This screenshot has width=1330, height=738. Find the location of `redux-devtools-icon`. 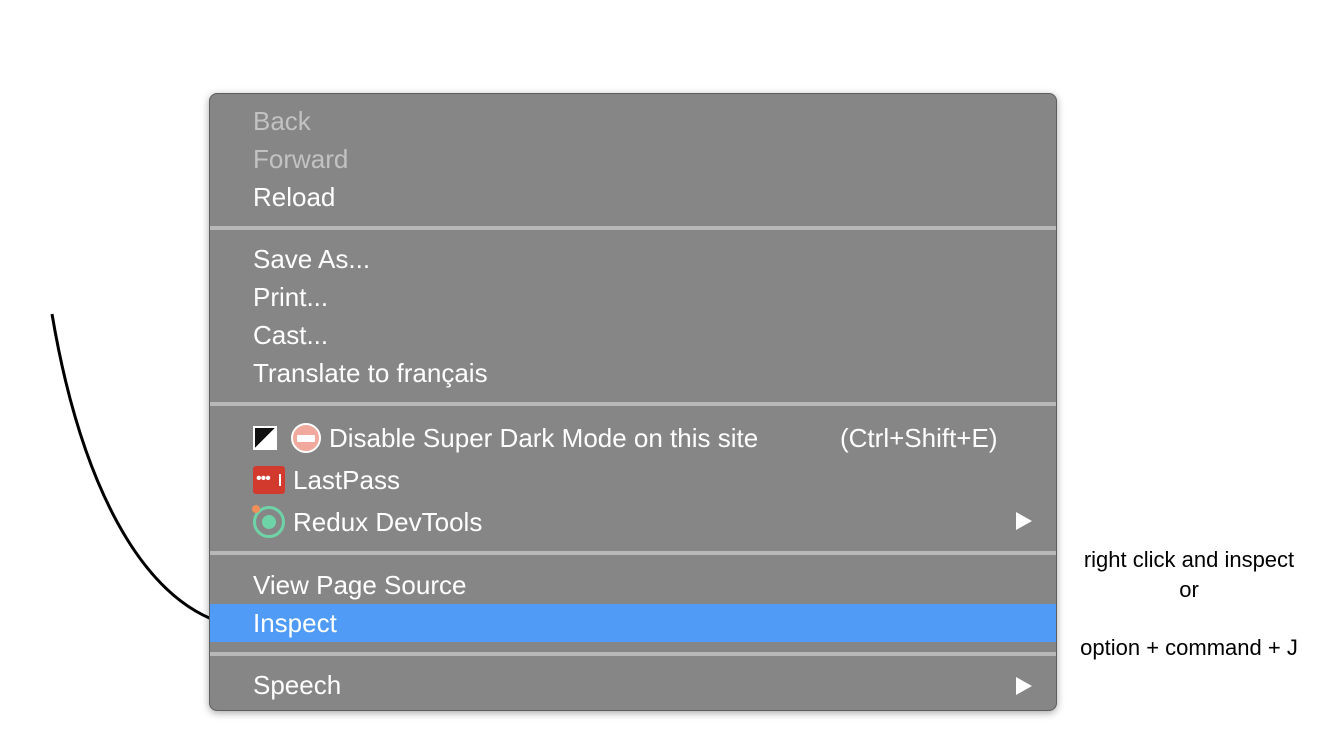

redux-devtools-icon is located at coordinates (268, 521).